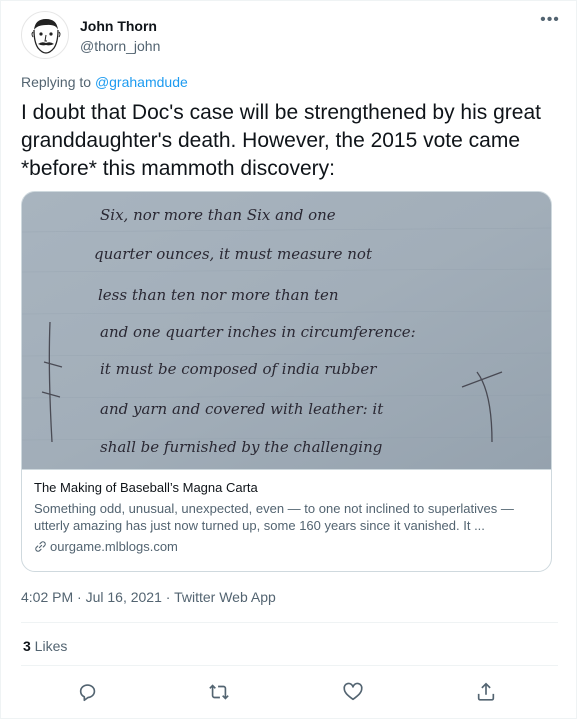 The image size is (577, 719). I want to click on action-bar, so click(289, 693).